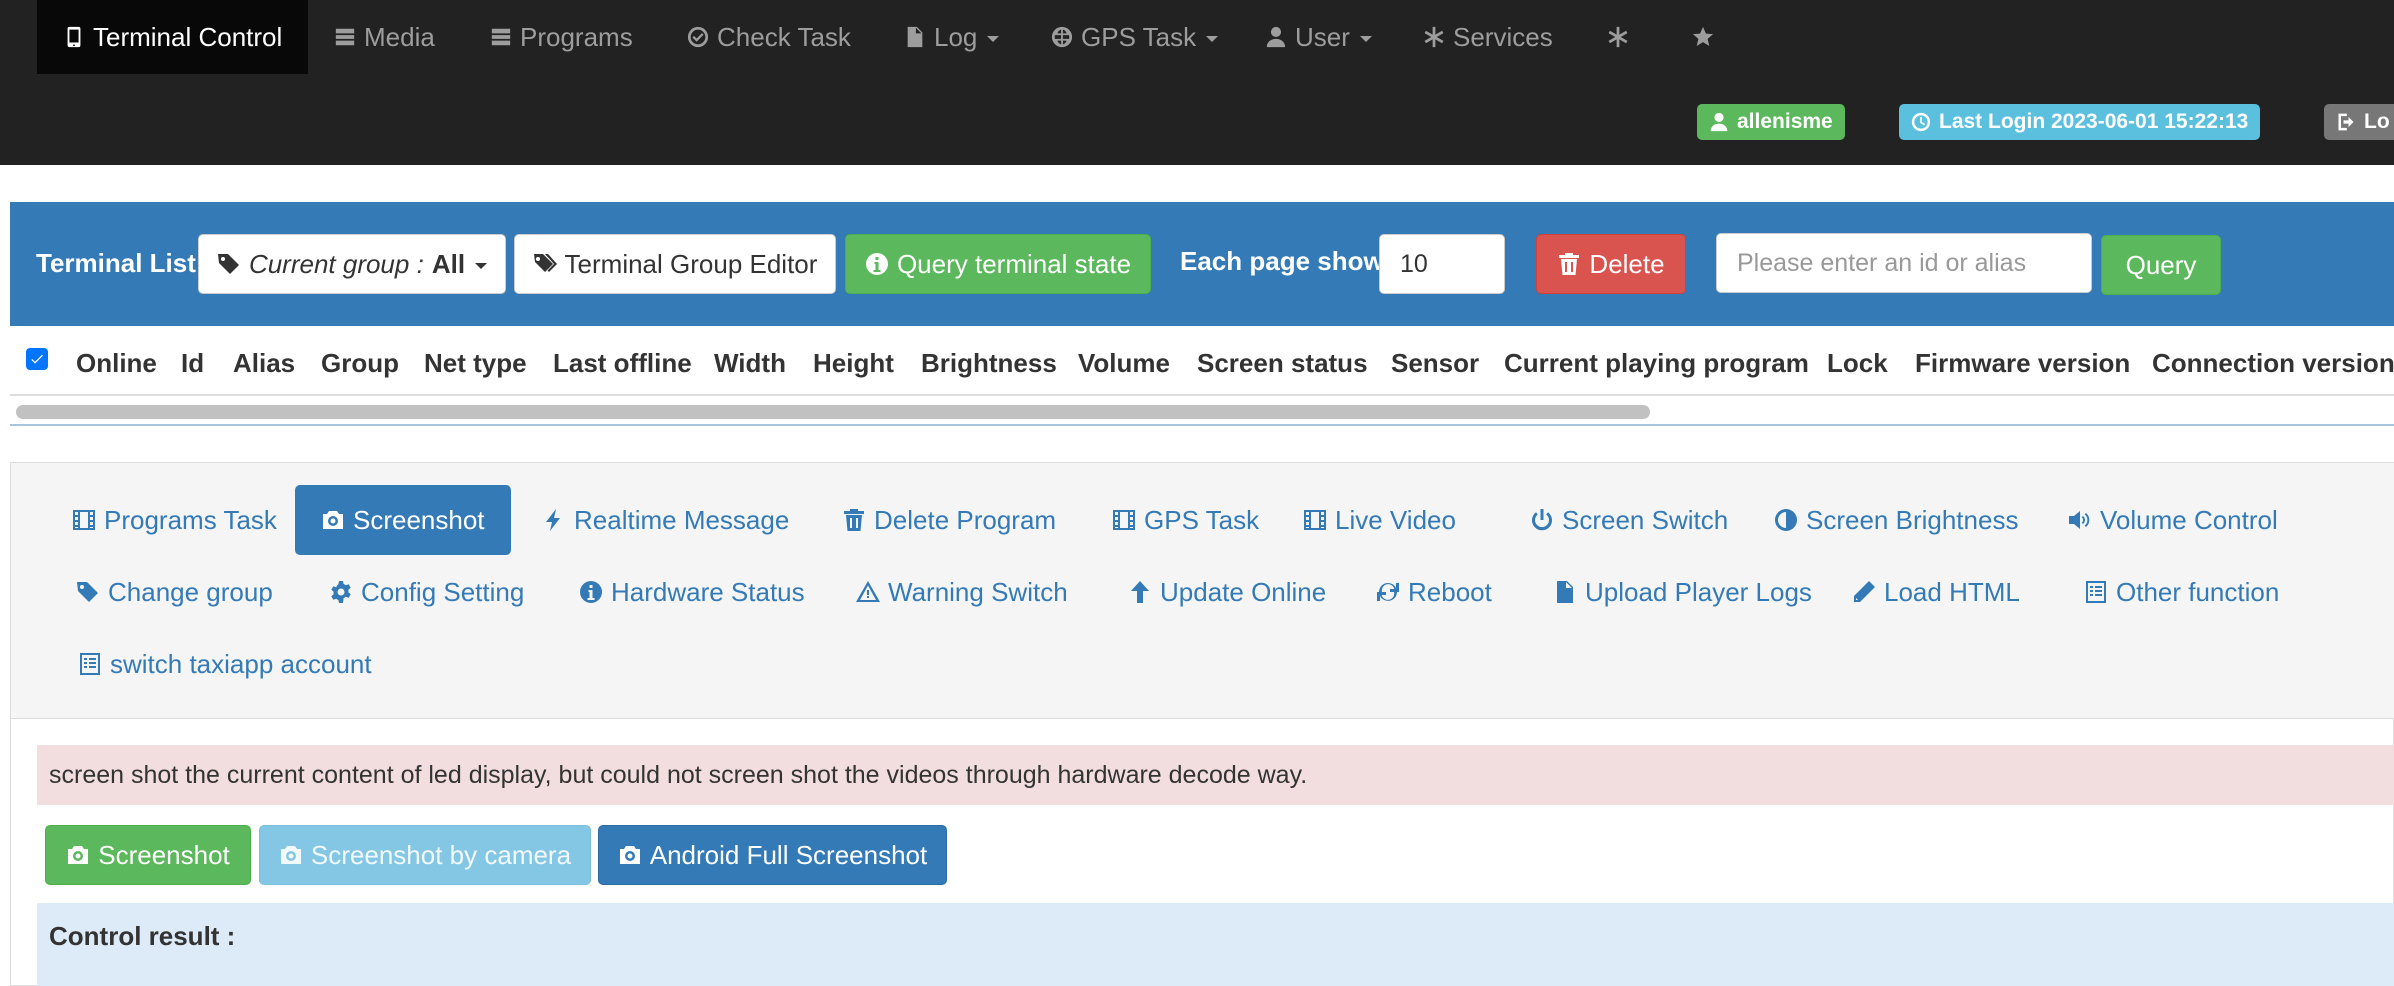 This screenshot has width=2394, height=986. Describe the element at coordinates (1904, 263) in the screenshot. I see `search-input: Please enter an id or alias` at that location.